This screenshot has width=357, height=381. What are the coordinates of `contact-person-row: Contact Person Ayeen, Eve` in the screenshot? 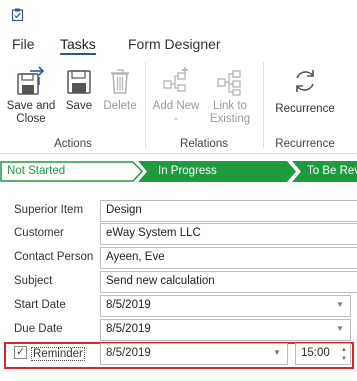 It's located at (178, 258).